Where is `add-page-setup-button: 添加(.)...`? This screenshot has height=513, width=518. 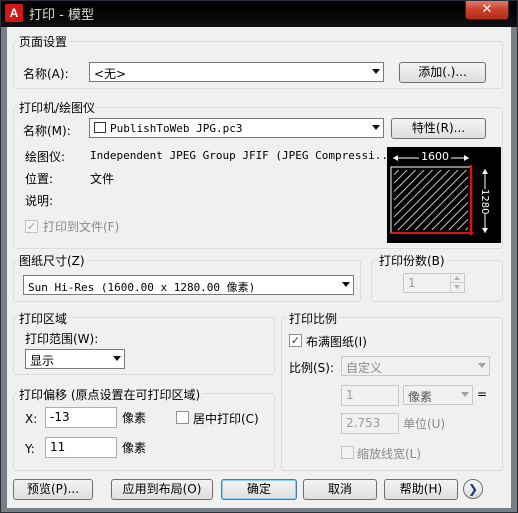 add-page-setup-button: 添加(.)... is located at coordinates (442, 72).